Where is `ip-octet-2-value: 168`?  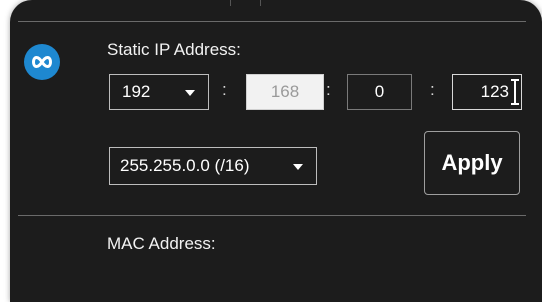
ip-octet-2-value: 168 is located at coordinates (285, 91).